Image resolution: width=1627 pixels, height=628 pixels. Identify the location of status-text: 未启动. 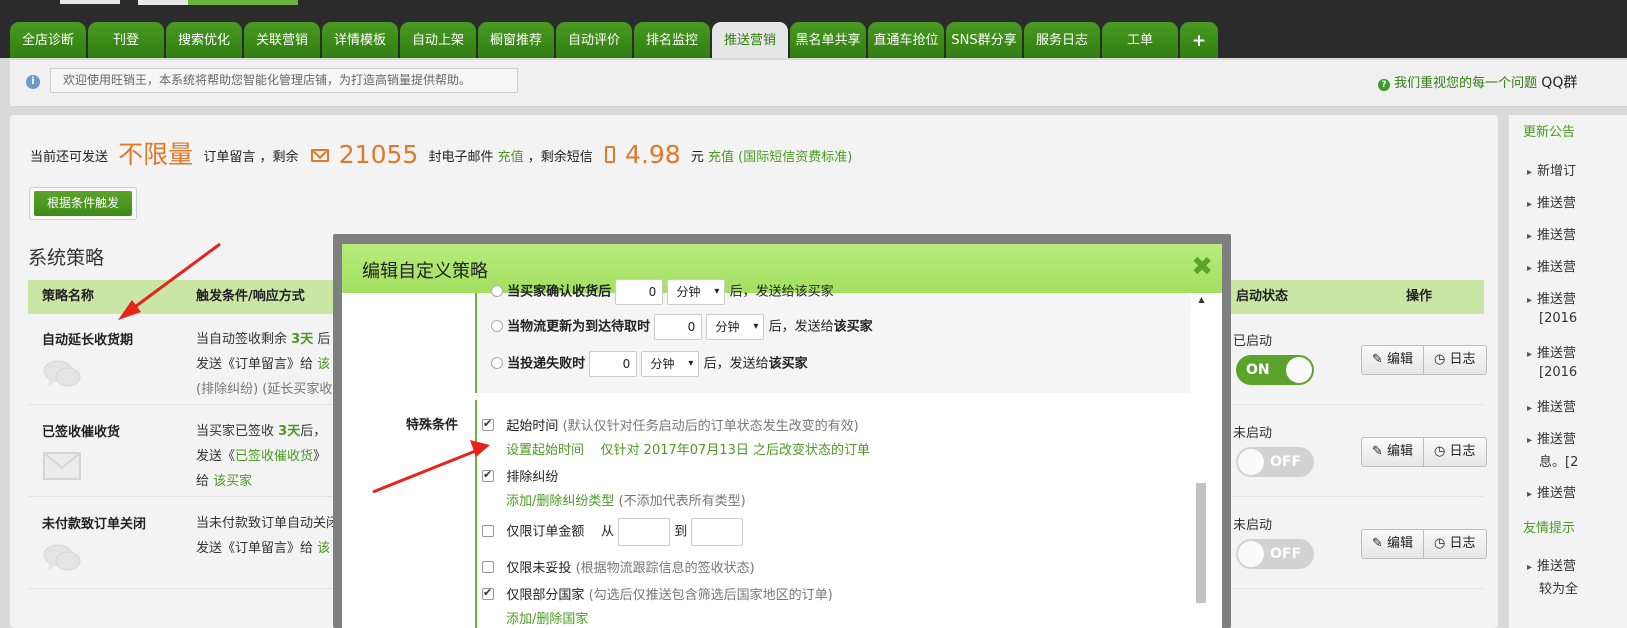
(1253, 433).